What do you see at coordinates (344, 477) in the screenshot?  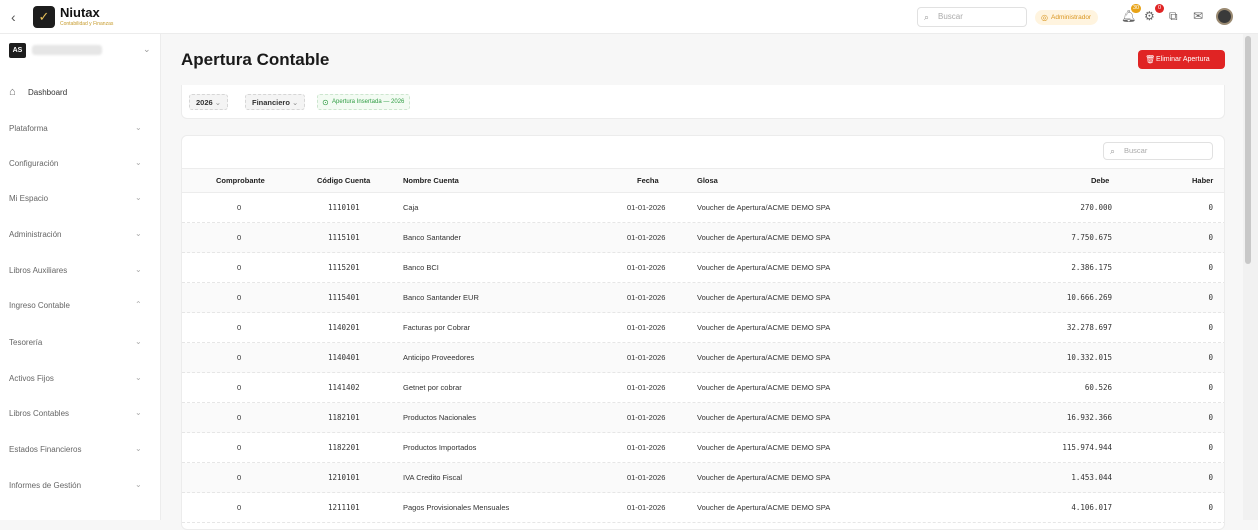 I see `cell-codigo-cuenta: 1210101` at bounding box center [344, 477].